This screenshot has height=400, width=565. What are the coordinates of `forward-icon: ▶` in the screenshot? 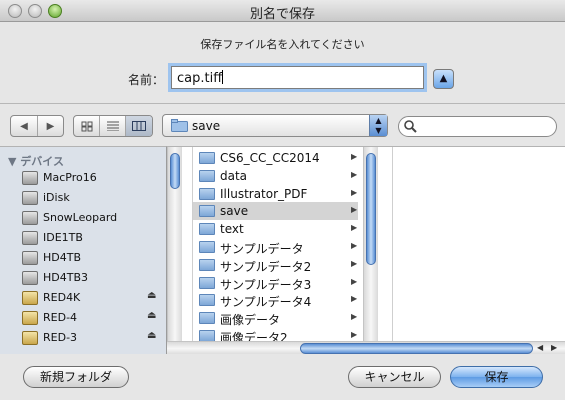 It's located at (50, 126).